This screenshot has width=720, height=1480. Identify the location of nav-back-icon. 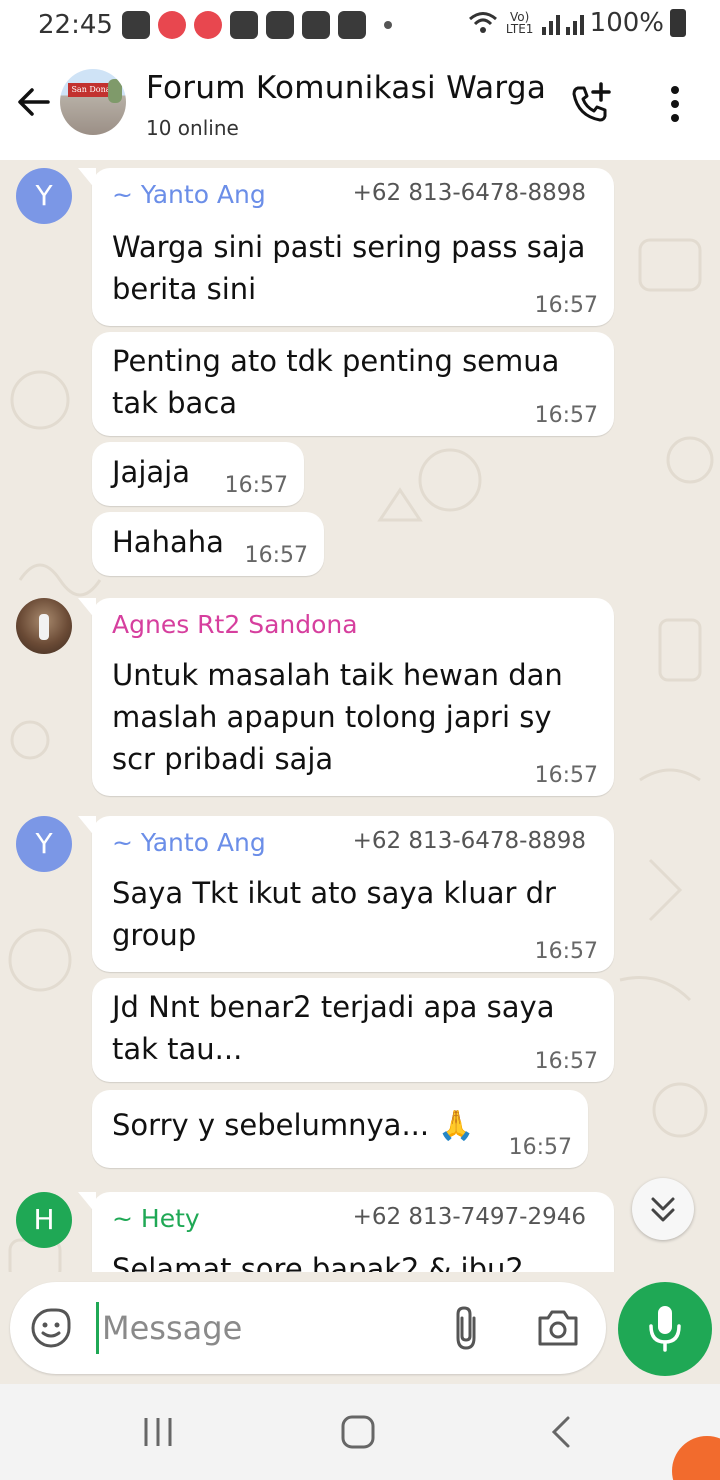
(560, 1432).